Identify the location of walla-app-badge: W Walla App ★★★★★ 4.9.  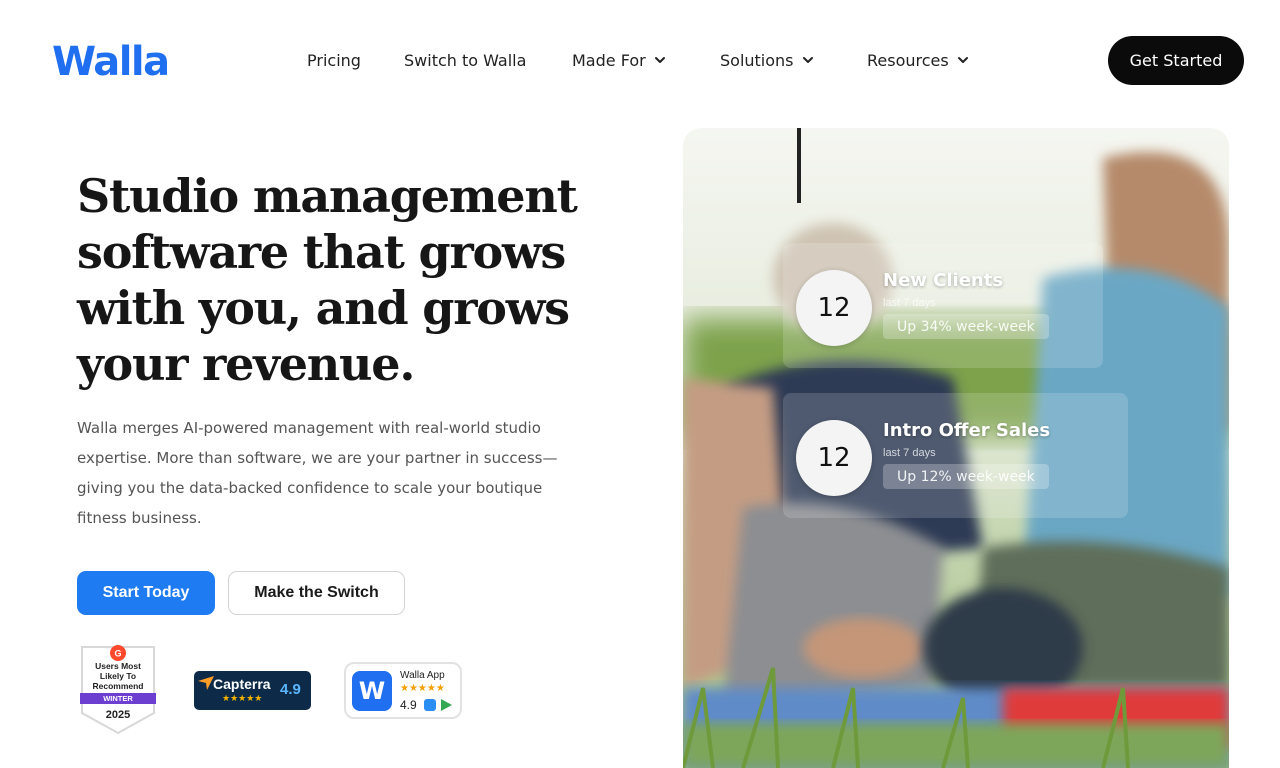
(403, 690).